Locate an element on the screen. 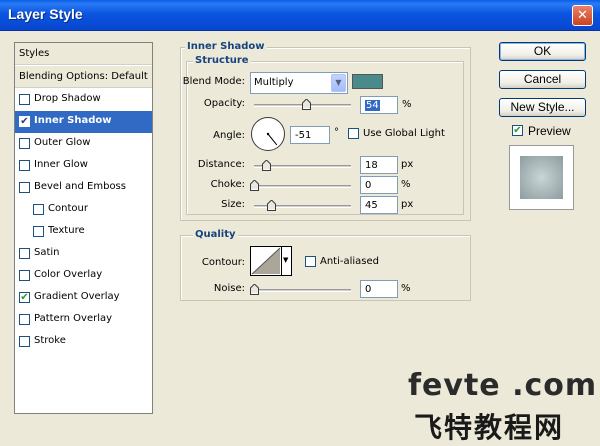 The image size is (600, 446). style-item: Stroke is located at coordinates (83, 342).